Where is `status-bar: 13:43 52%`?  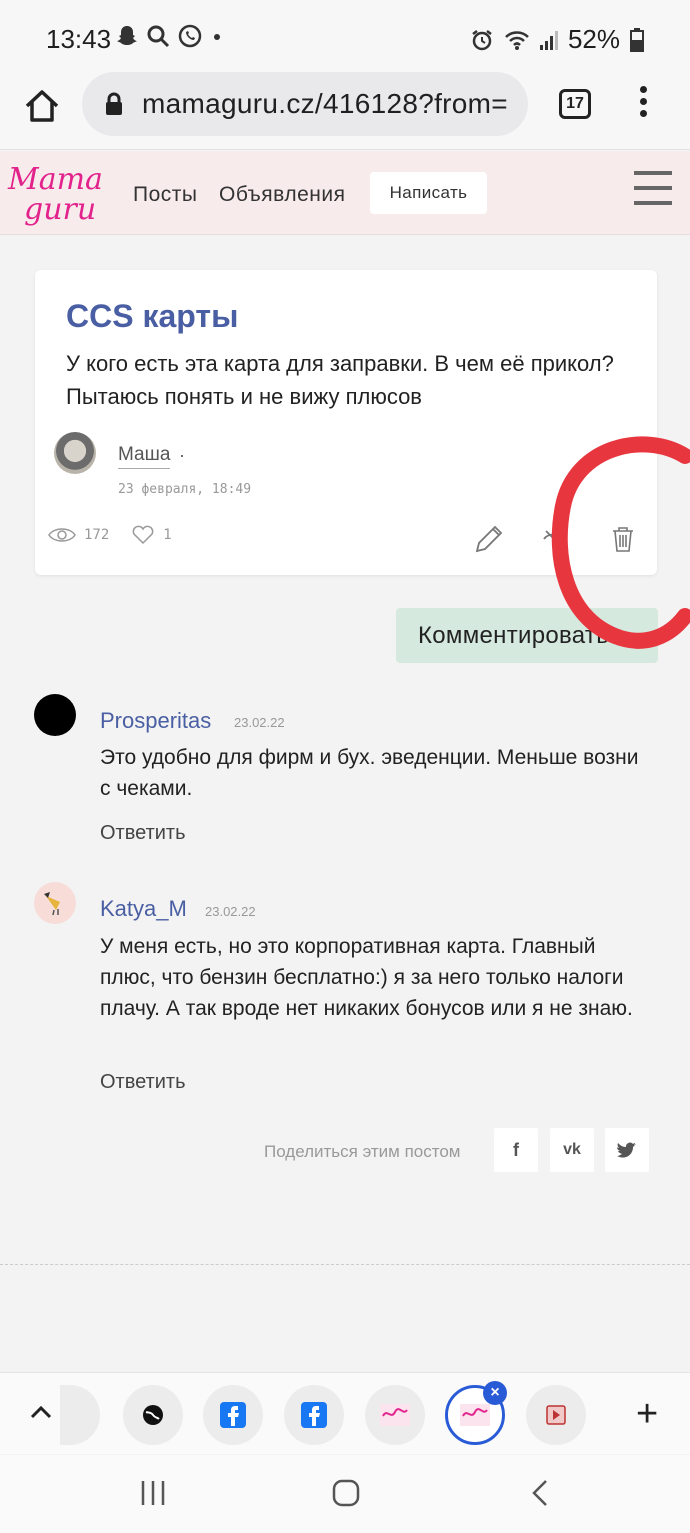
status-bar: 13:43 52% is located at coordinates (345, 36).